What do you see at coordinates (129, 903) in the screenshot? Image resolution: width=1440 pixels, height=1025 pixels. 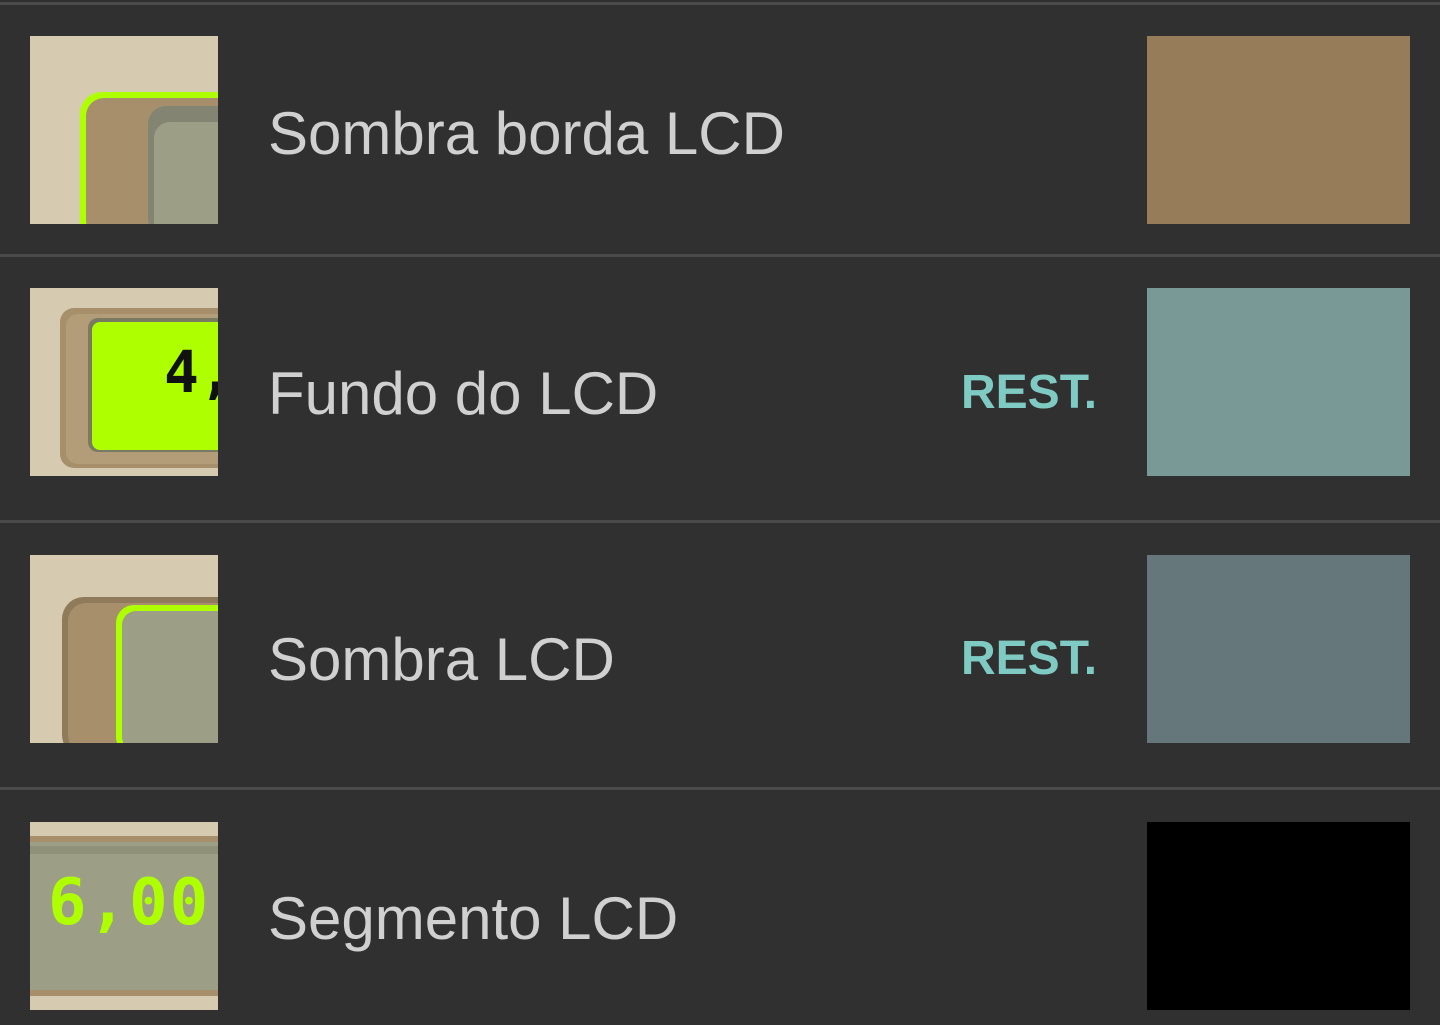 I see `lcd-preview-digits: 6,00` at bounding box center [129, 903].